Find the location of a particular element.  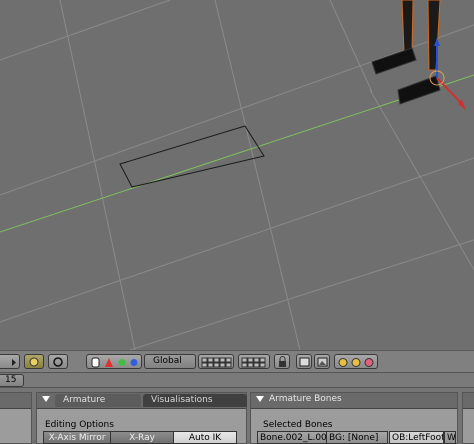

x-axis-mirror-label: X-Axis Mirror is located at coordinates (77, 438).